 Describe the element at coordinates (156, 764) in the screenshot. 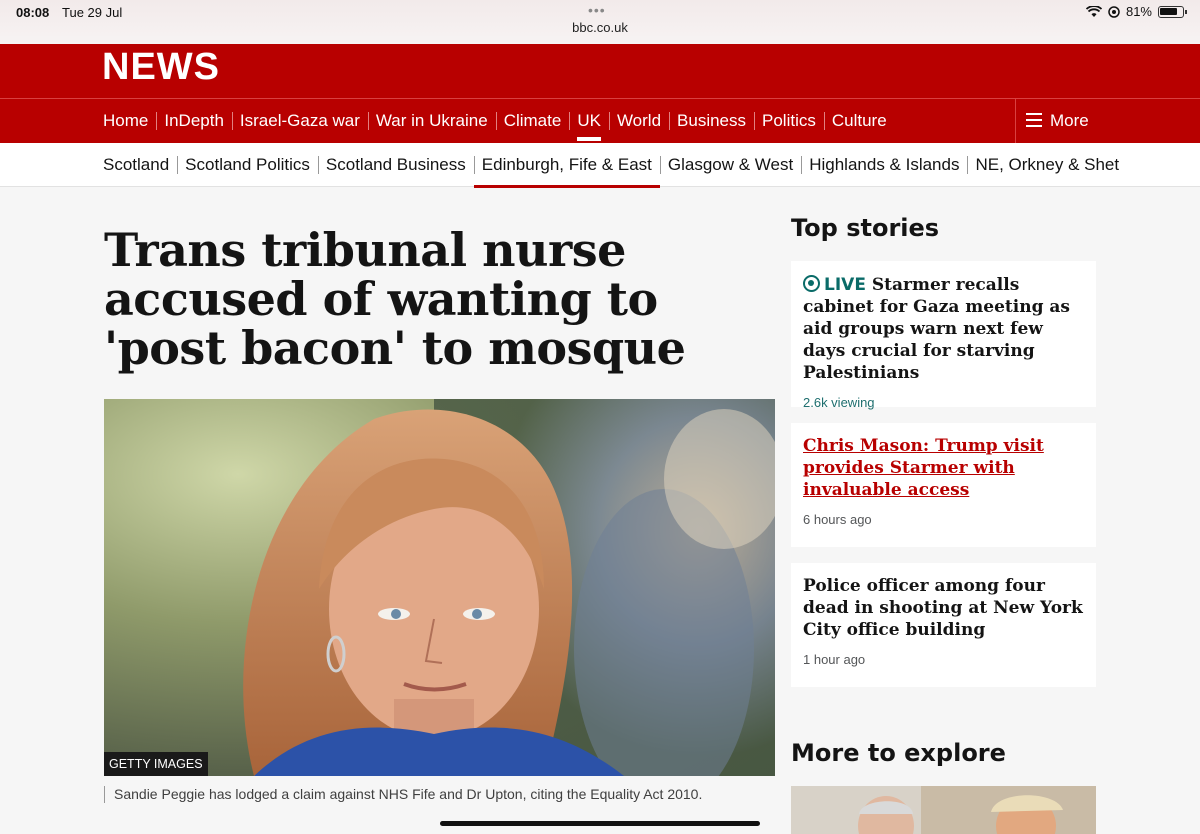

I see `image-credit: GETTY IMAGES` at that location.